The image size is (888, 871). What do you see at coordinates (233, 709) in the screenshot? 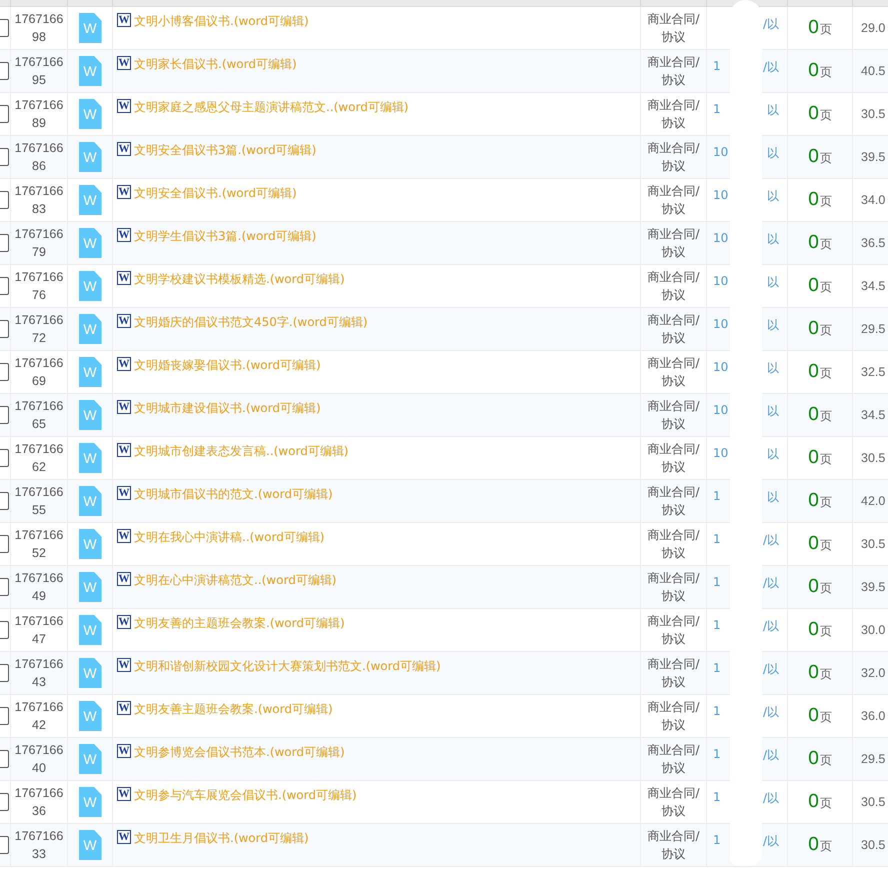
I see `document-title-link: 文明友善主题班会教案.(word可编辑)` at bounding box center [233, 709].